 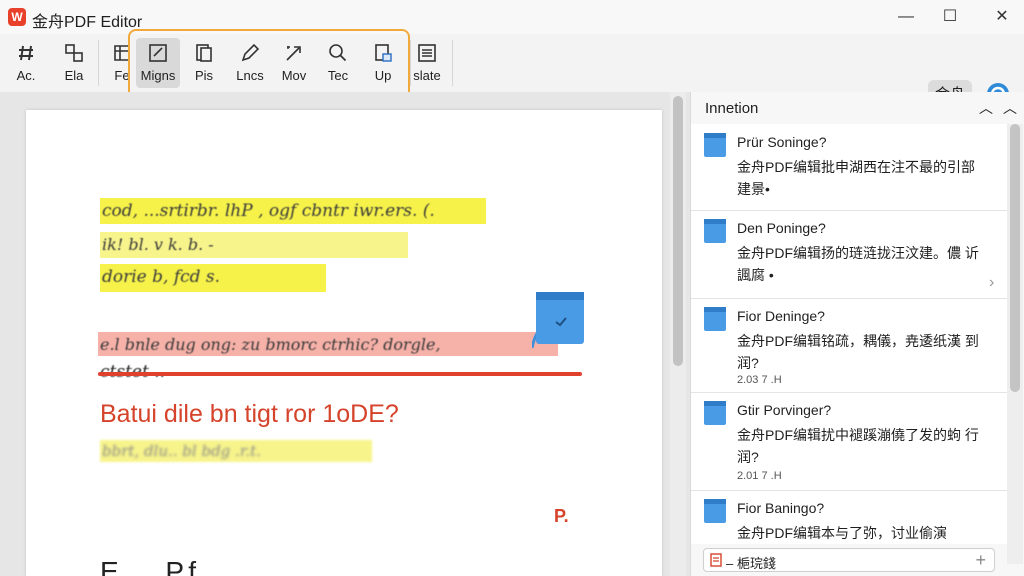 What do you see at coordinates (980, 560) in the screenshot?
I see `add-comment-button: +` at bounding box center [980, 560].